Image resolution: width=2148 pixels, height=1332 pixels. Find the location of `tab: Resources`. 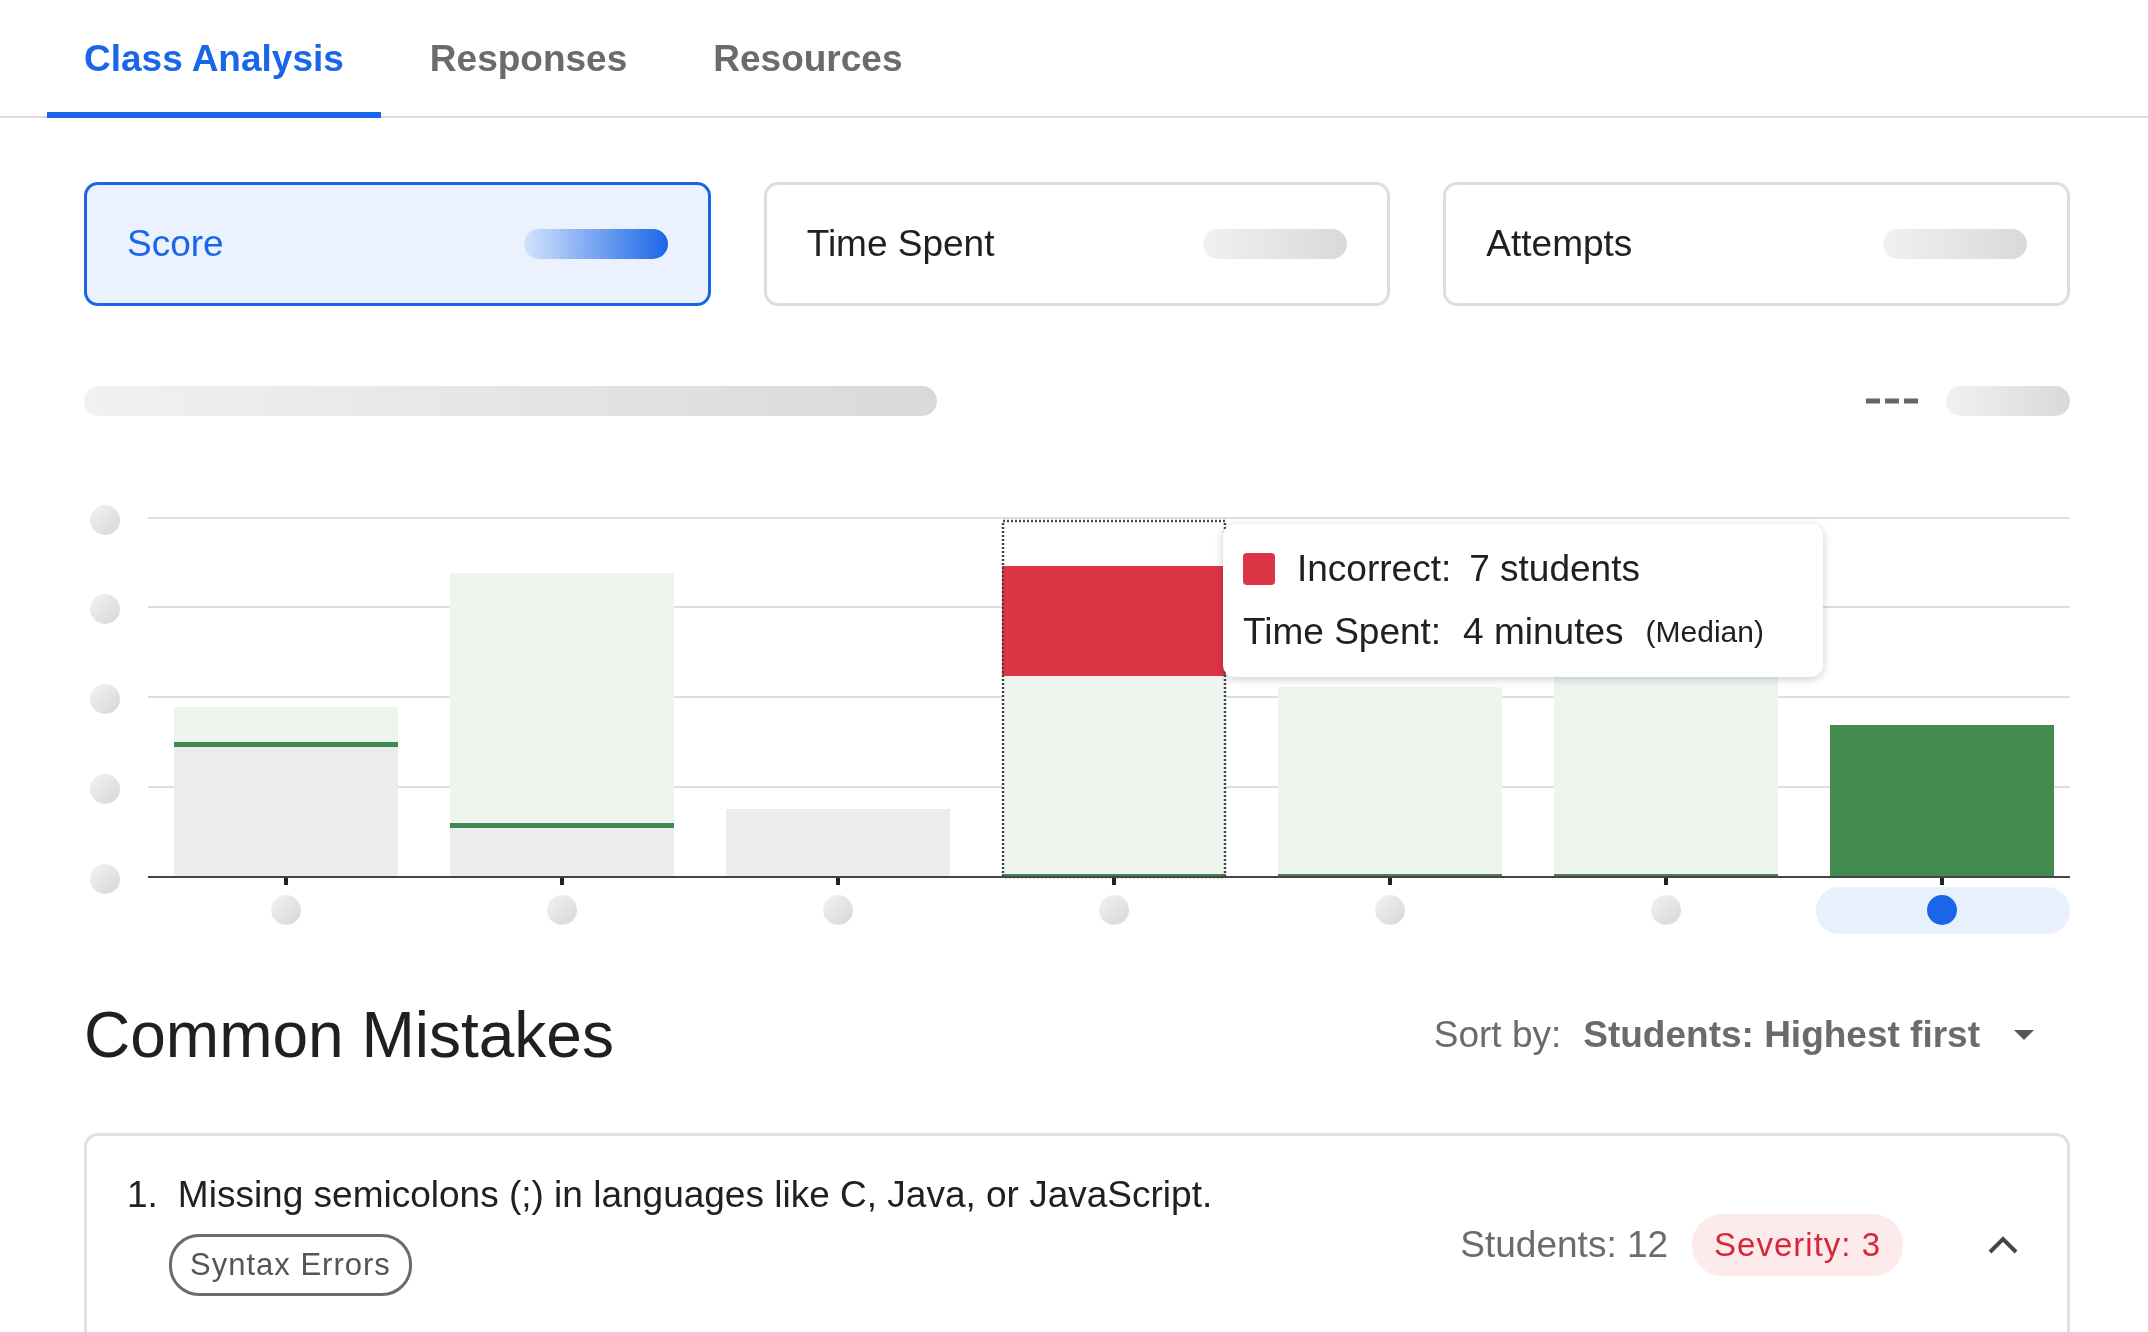

tab: Resources is located at coordinates (808, 59).